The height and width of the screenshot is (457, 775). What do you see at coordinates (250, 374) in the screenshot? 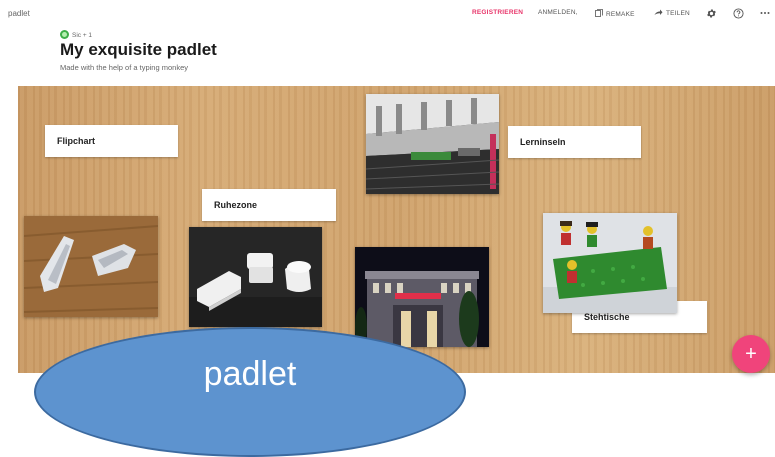
I see `overlay-label: padlet` at bounding box center [250, 374].